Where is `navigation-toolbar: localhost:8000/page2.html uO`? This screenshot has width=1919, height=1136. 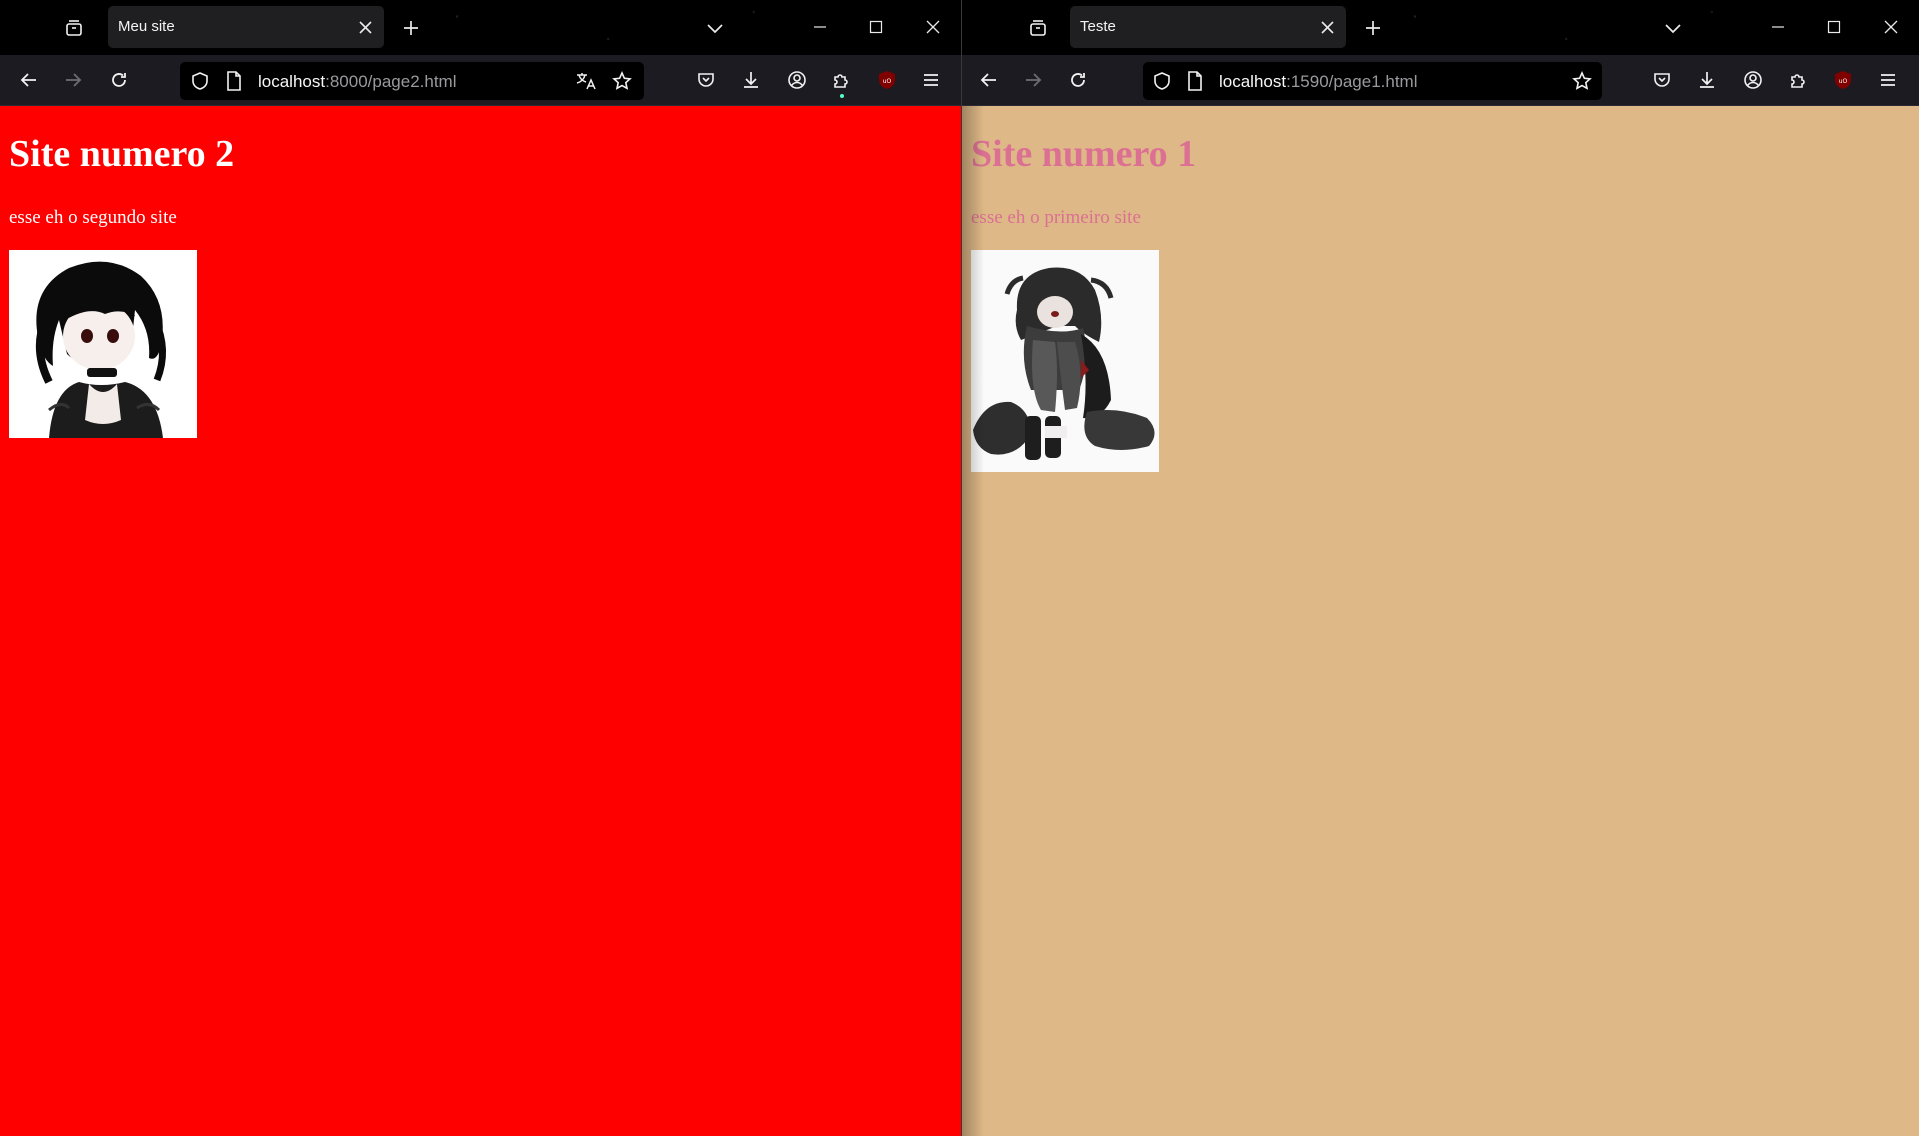 navigation-toolbar: localhost:8000/page2.html uO is located at coordinates (480, 80).